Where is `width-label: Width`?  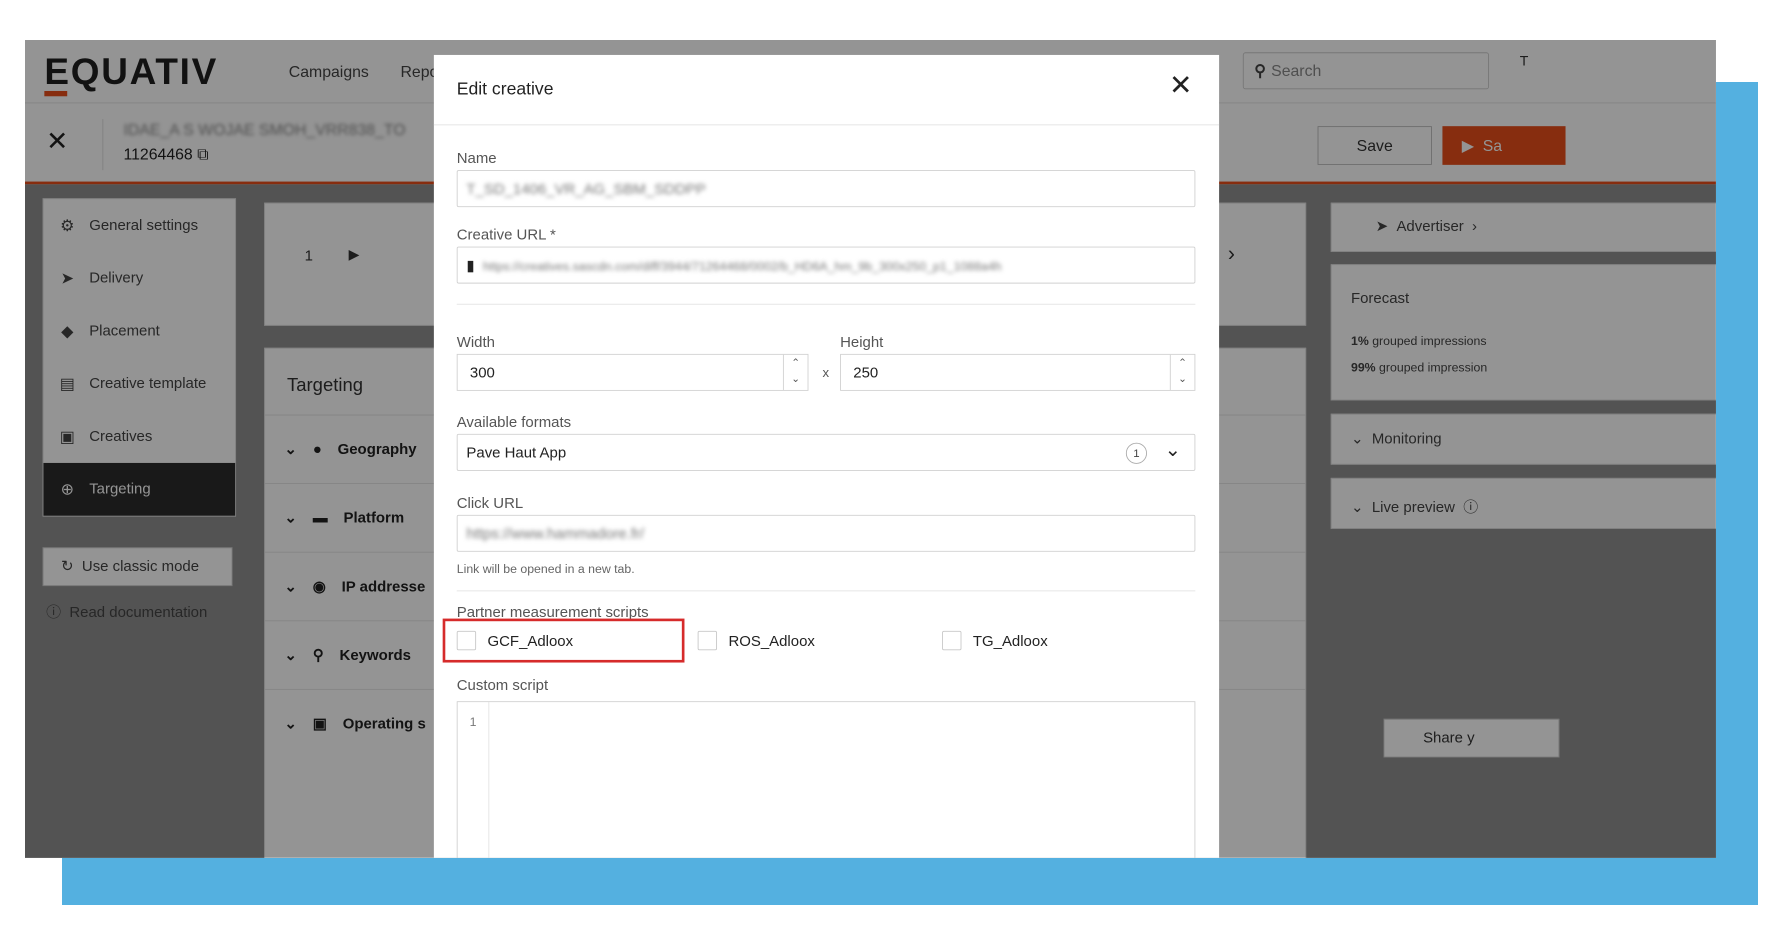
width-label: Width is located at coordinates (475, 342).